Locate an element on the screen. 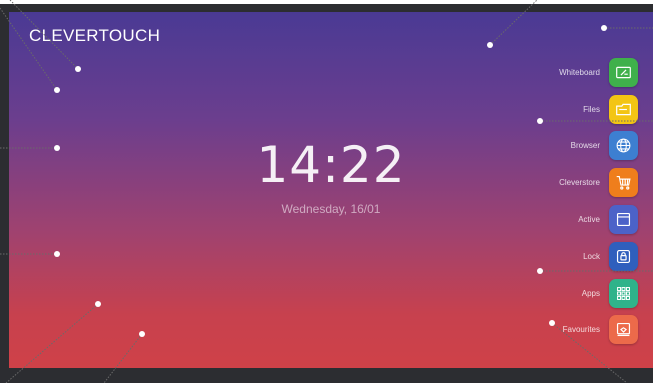  menu-item-label: Active is located at coordinates (589, 220).